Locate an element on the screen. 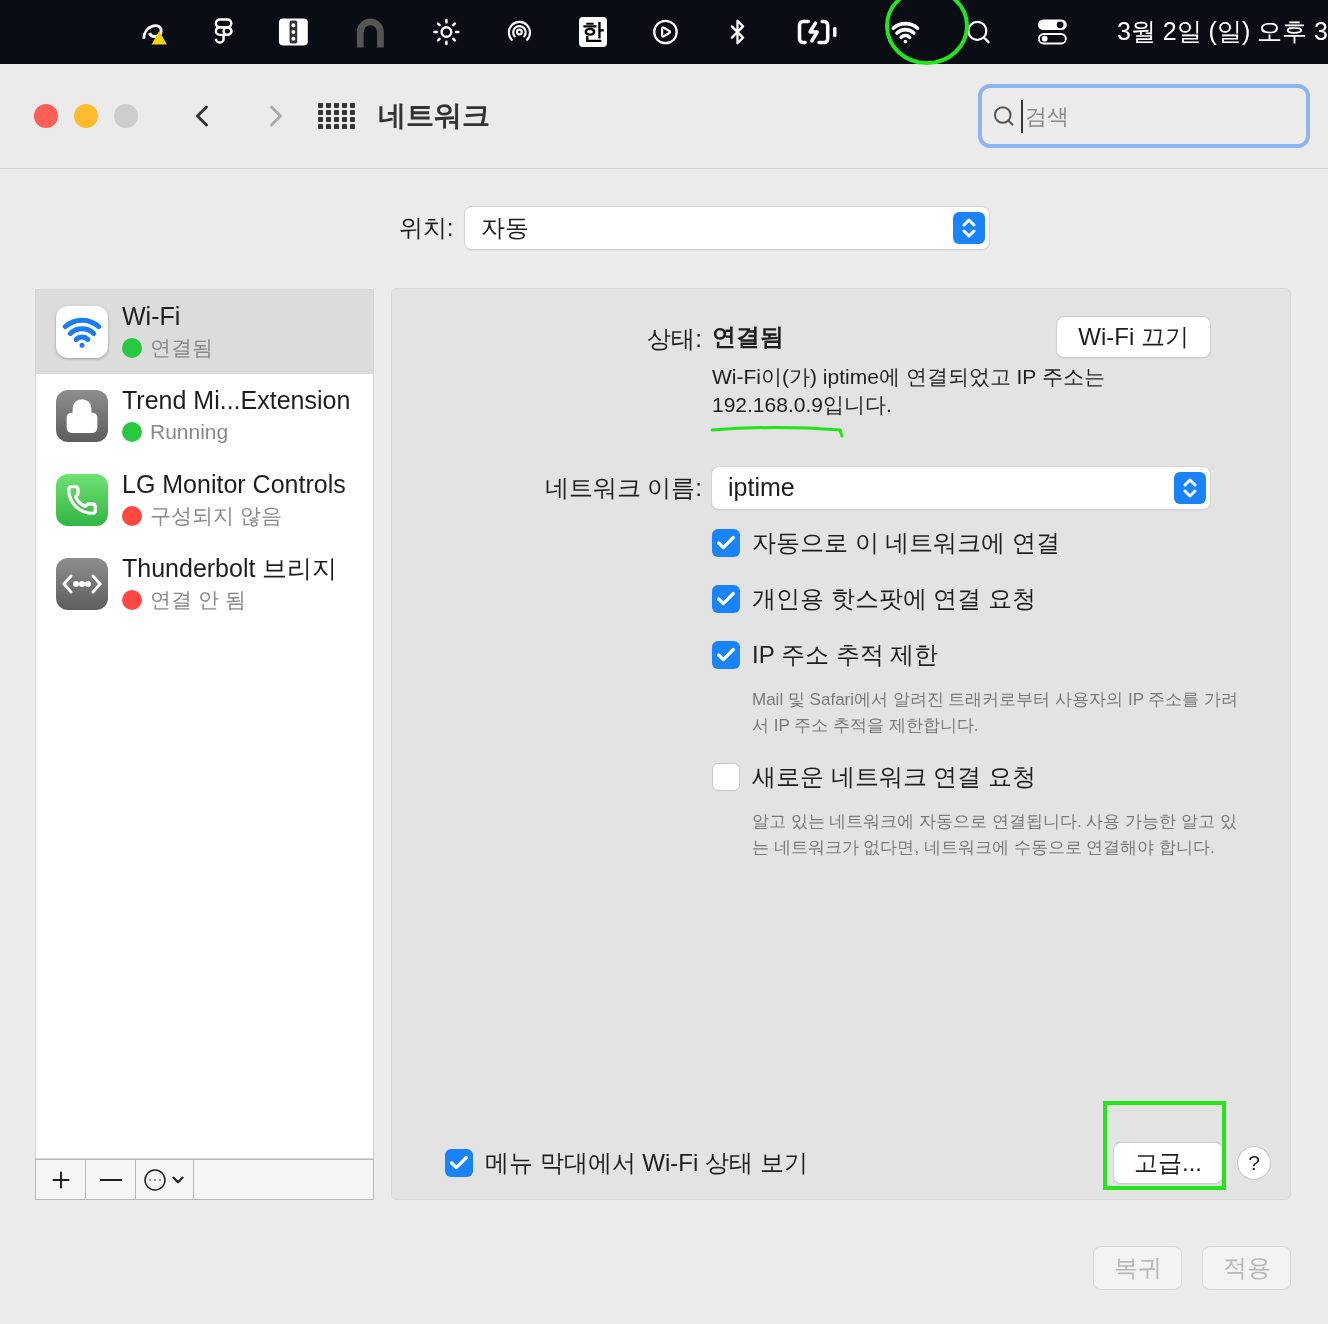 The height and width of the screenshot is (1324, 1328). service-status: 연결됨 is located at coordinates (181, 348).